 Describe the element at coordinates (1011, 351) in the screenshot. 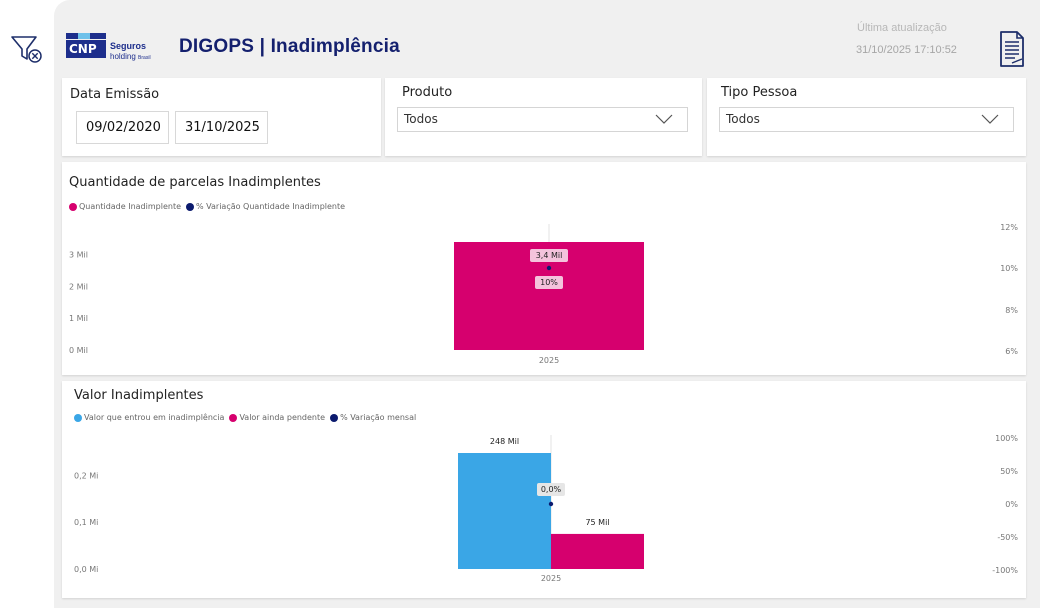

I see `y-right-tick-label: 6%` at that location.